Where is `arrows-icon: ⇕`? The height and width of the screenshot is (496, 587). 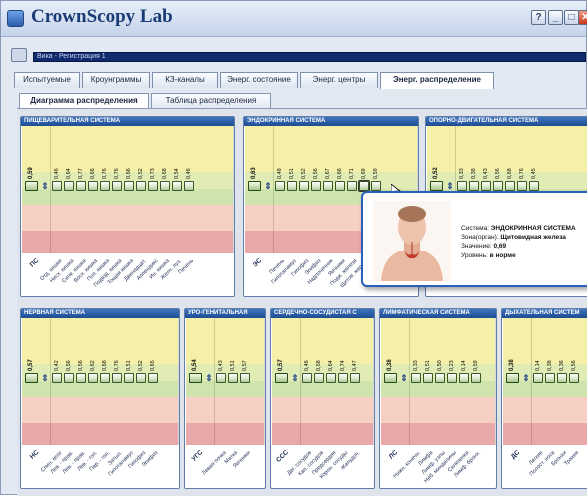 arrows-icon: ⇕ is located at coordinates (45, 186).